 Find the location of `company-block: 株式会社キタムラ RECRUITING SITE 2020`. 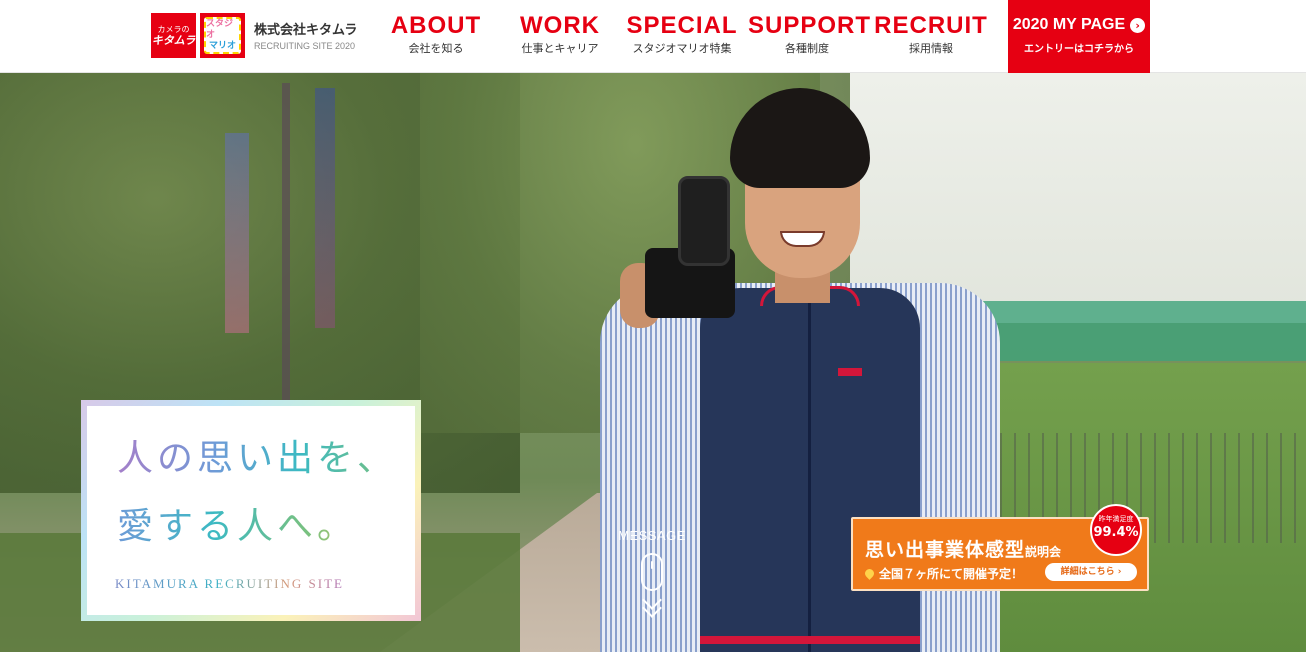

company-block: 株式会社キタムラ RECRUITING SITE 2020 is located at coordinates (305, 37).